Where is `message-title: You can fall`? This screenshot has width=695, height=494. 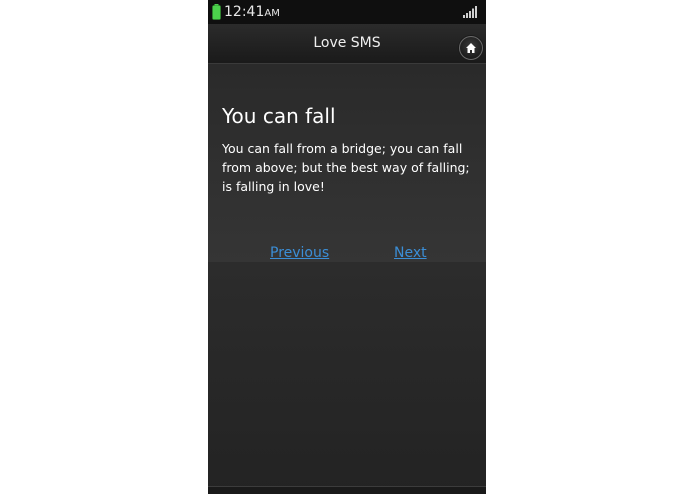
message-title: You can fall is located at coordinates (279, 116).